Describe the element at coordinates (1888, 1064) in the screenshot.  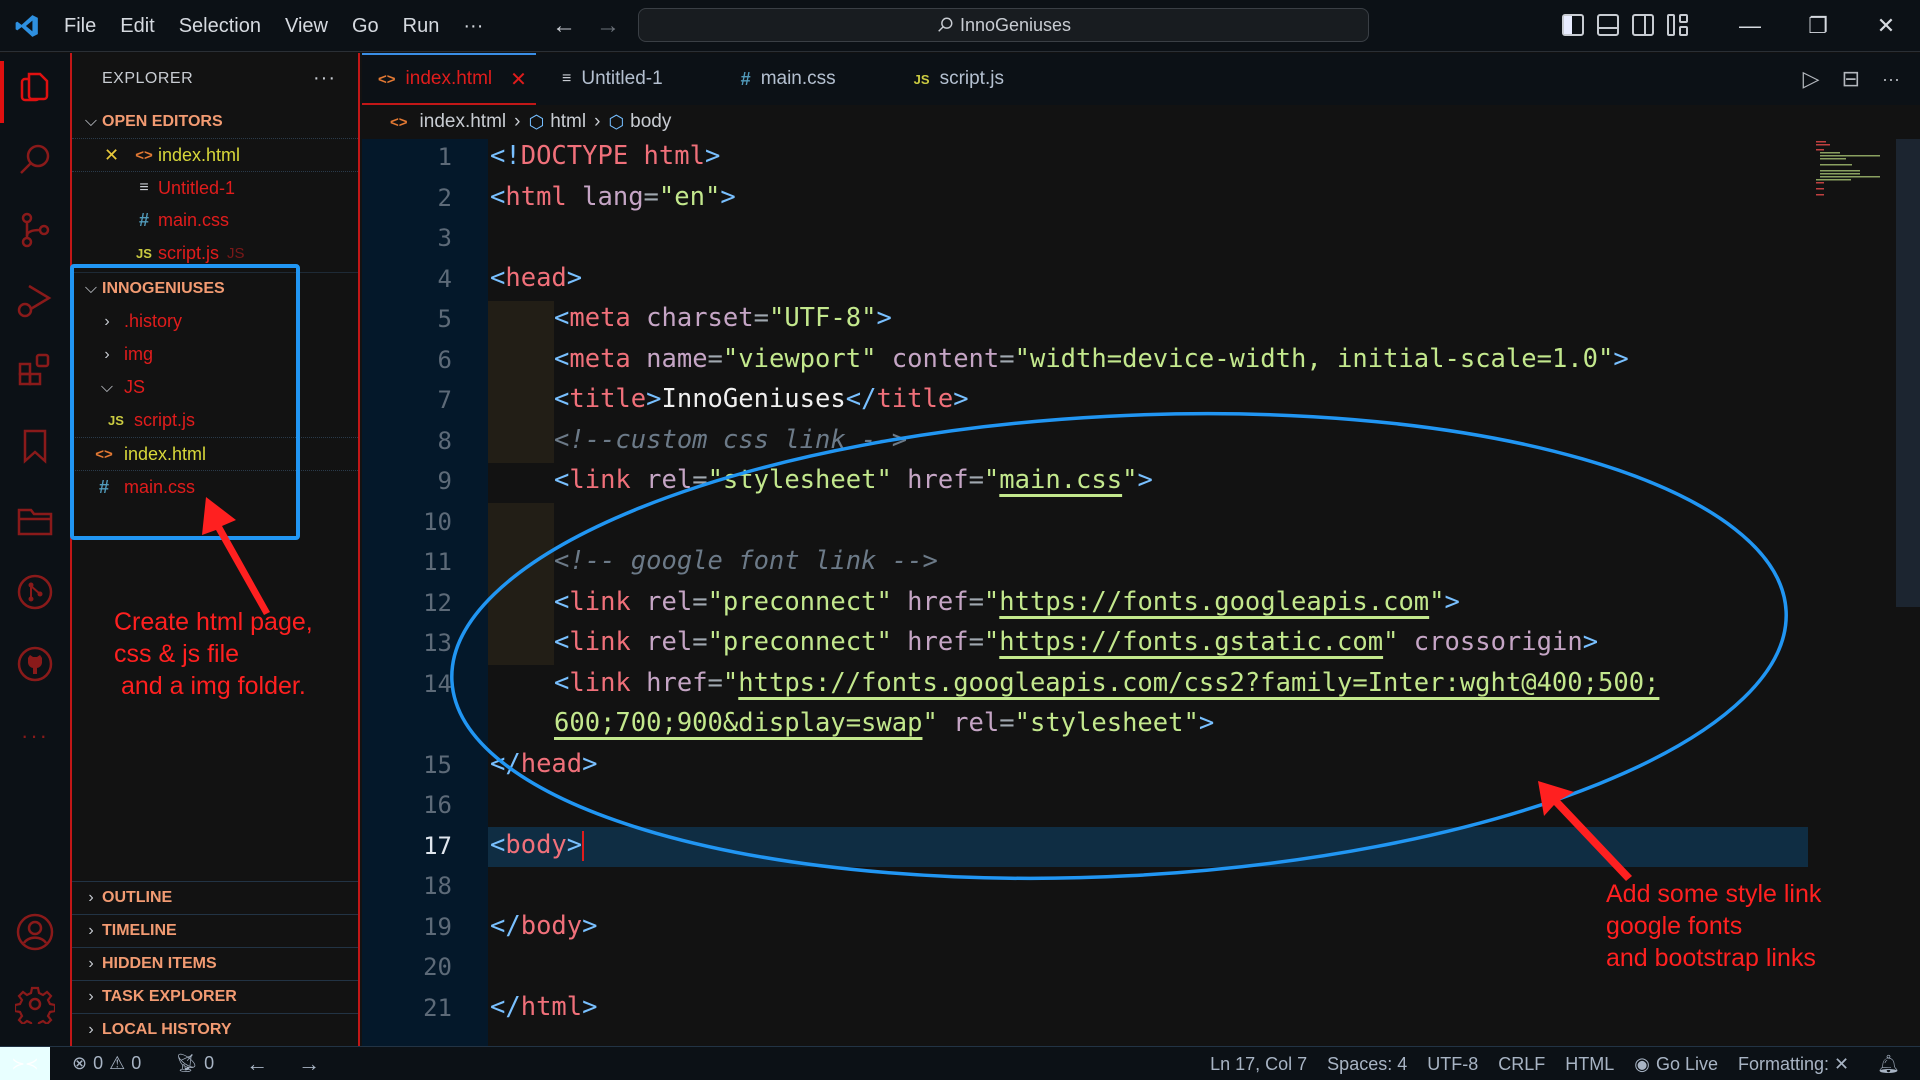
I see `notifications-bell-icon: 🔔︎` at that location.